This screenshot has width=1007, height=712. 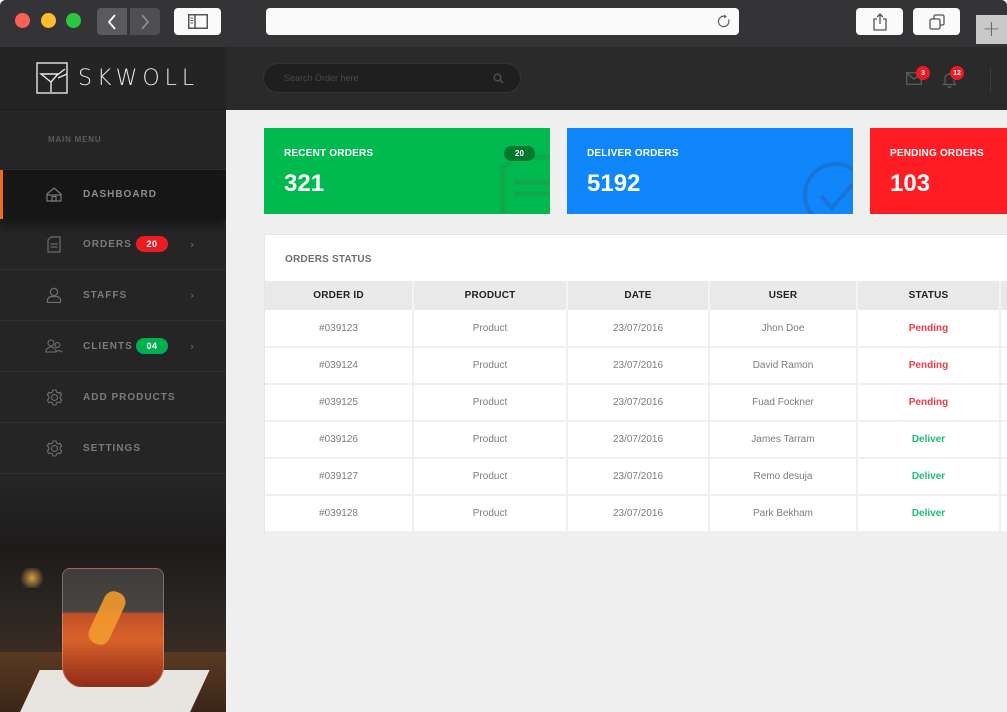 I want to click on sidebar-item-clients: CLIENTS 04 ›, so click(x=113, y=346).